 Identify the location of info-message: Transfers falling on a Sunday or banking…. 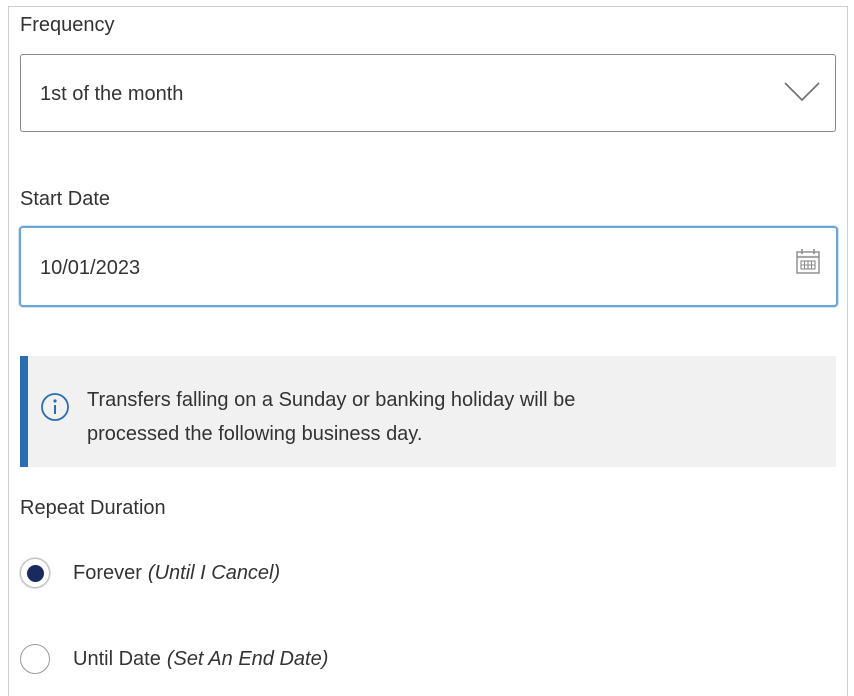
(407, 417).